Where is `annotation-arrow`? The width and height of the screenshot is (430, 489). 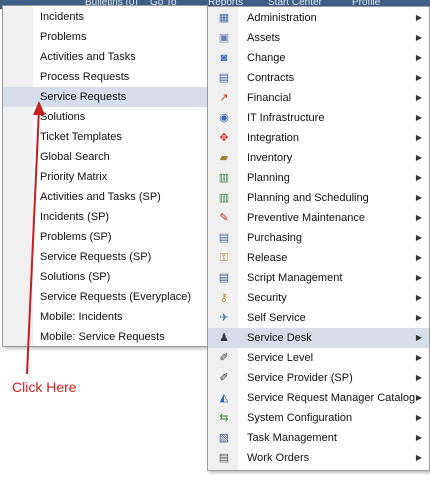
annotation-arrow is located at coordinates (35, 238).